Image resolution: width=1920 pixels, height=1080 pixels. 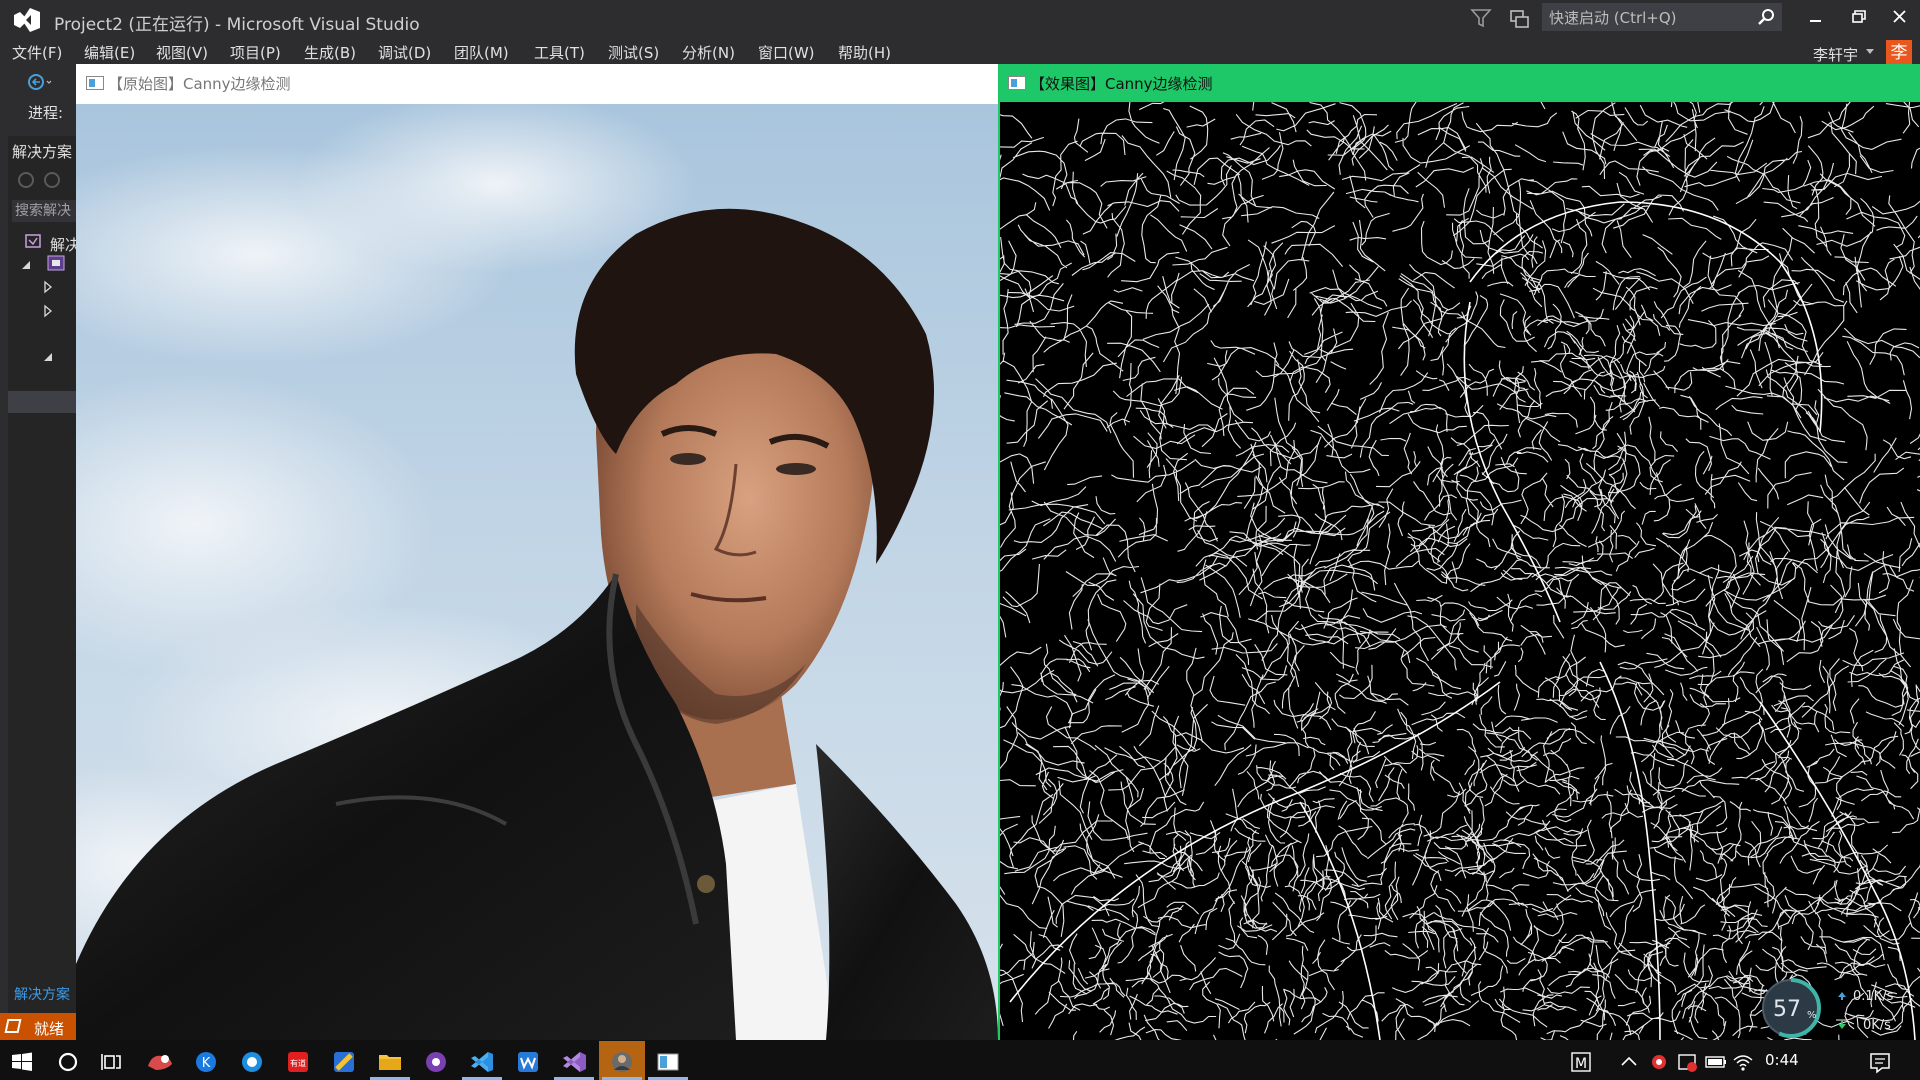 I want to click on wps-icon, so click(x=528, y=1062).